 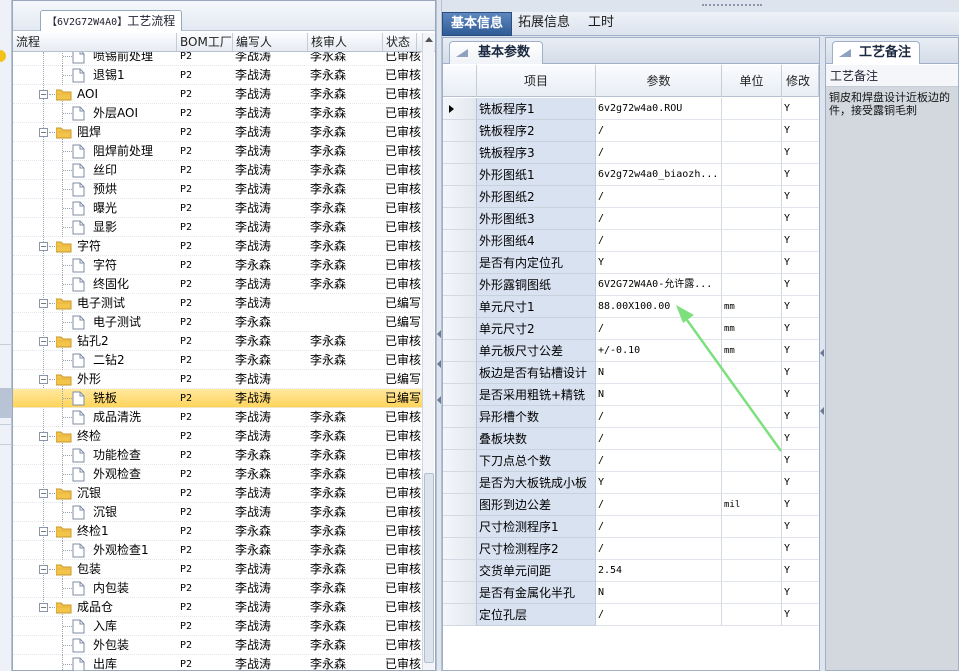 What do you see at coordinates (631, 593) in the screenshot?
I see `param-row: 是否有金属化半孔 N Y` at bounding box center [631, 593].